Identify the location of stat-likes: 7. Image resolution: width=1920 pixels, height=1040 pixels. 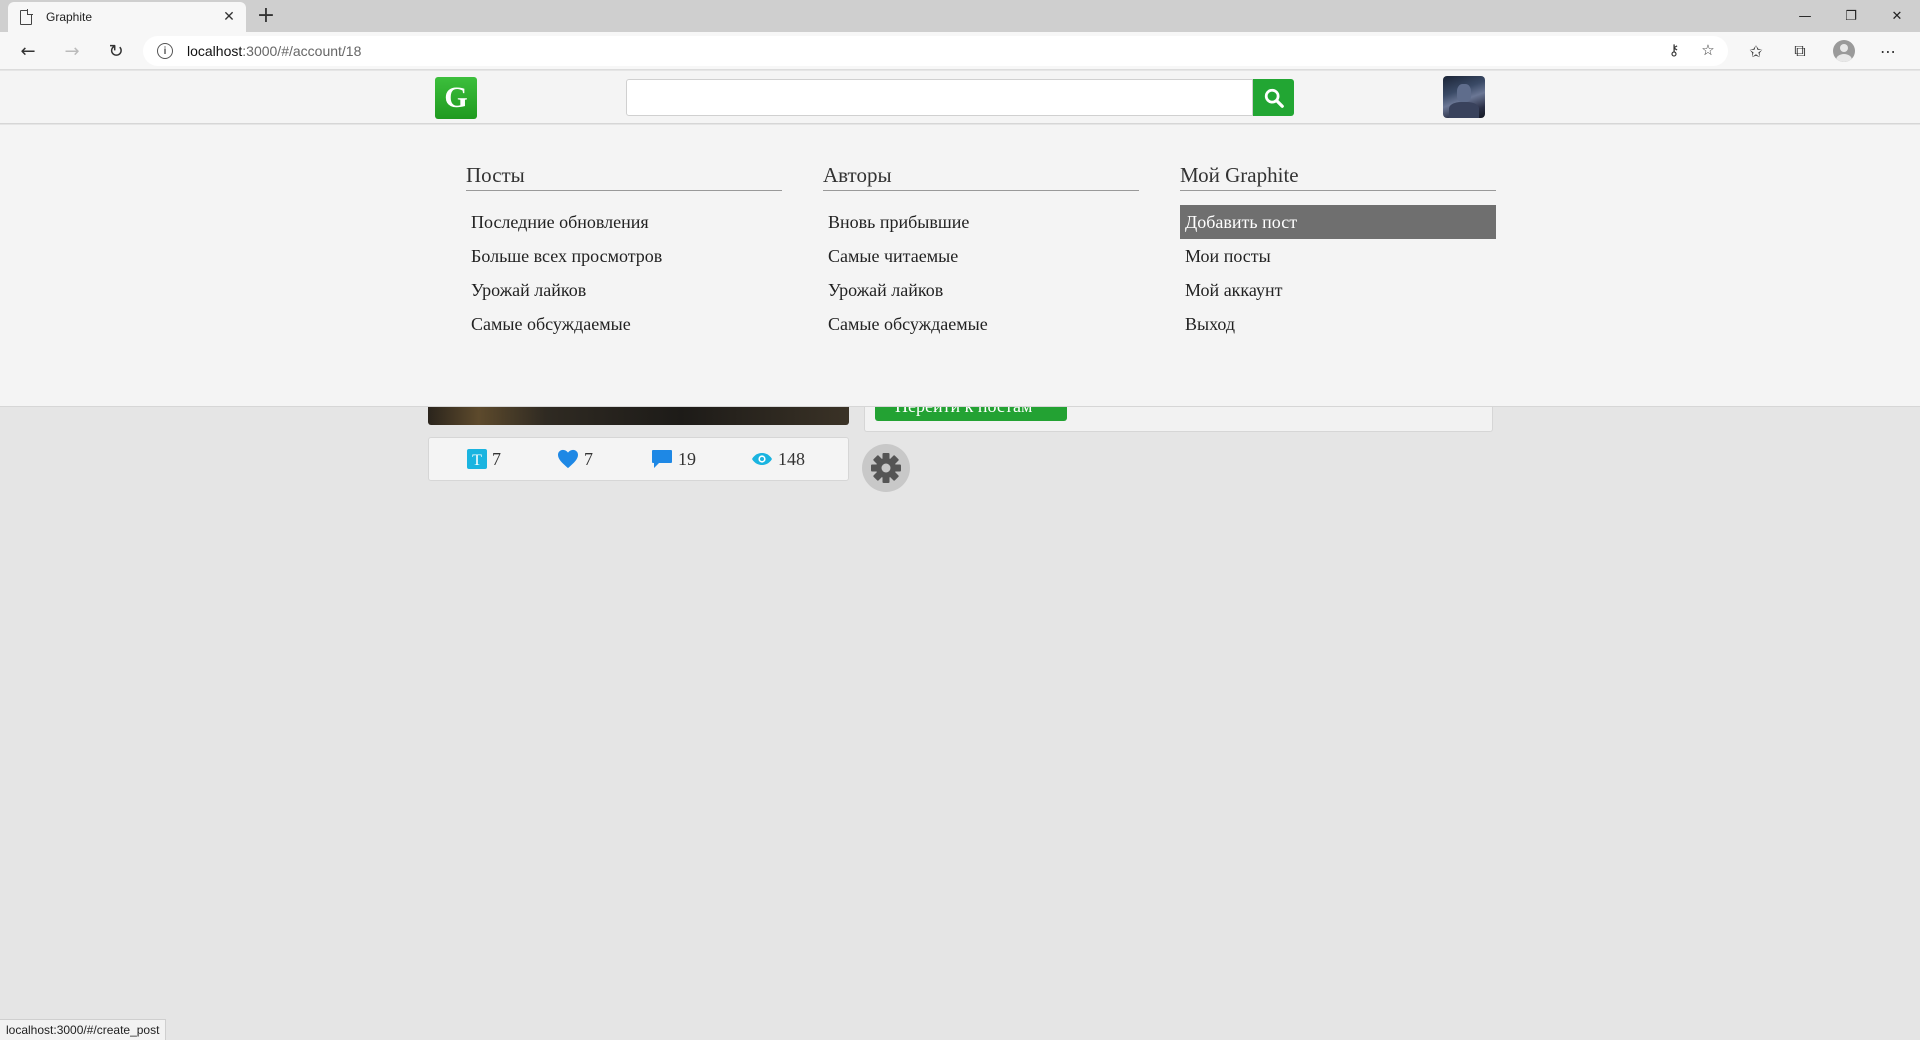
(575, 459).